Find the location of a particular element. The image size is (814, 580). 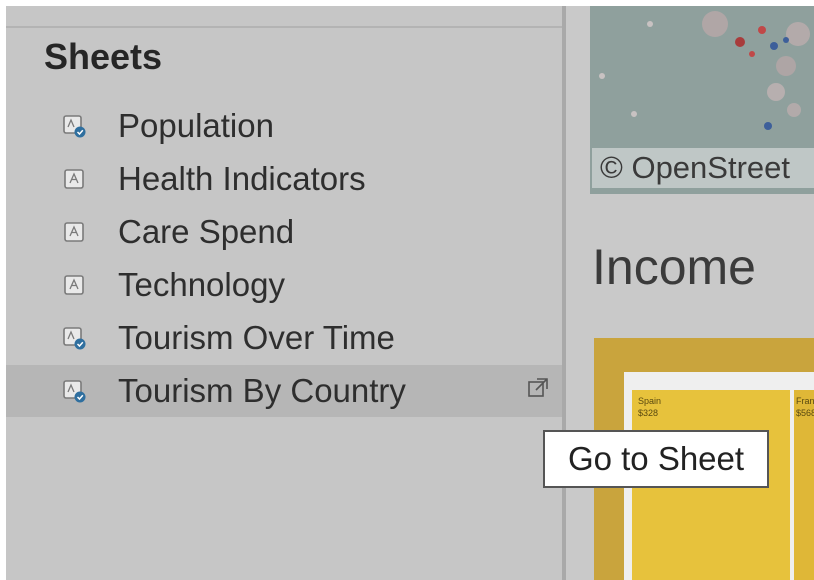

sheet-label: Technology is located at coordinates (201, 284).